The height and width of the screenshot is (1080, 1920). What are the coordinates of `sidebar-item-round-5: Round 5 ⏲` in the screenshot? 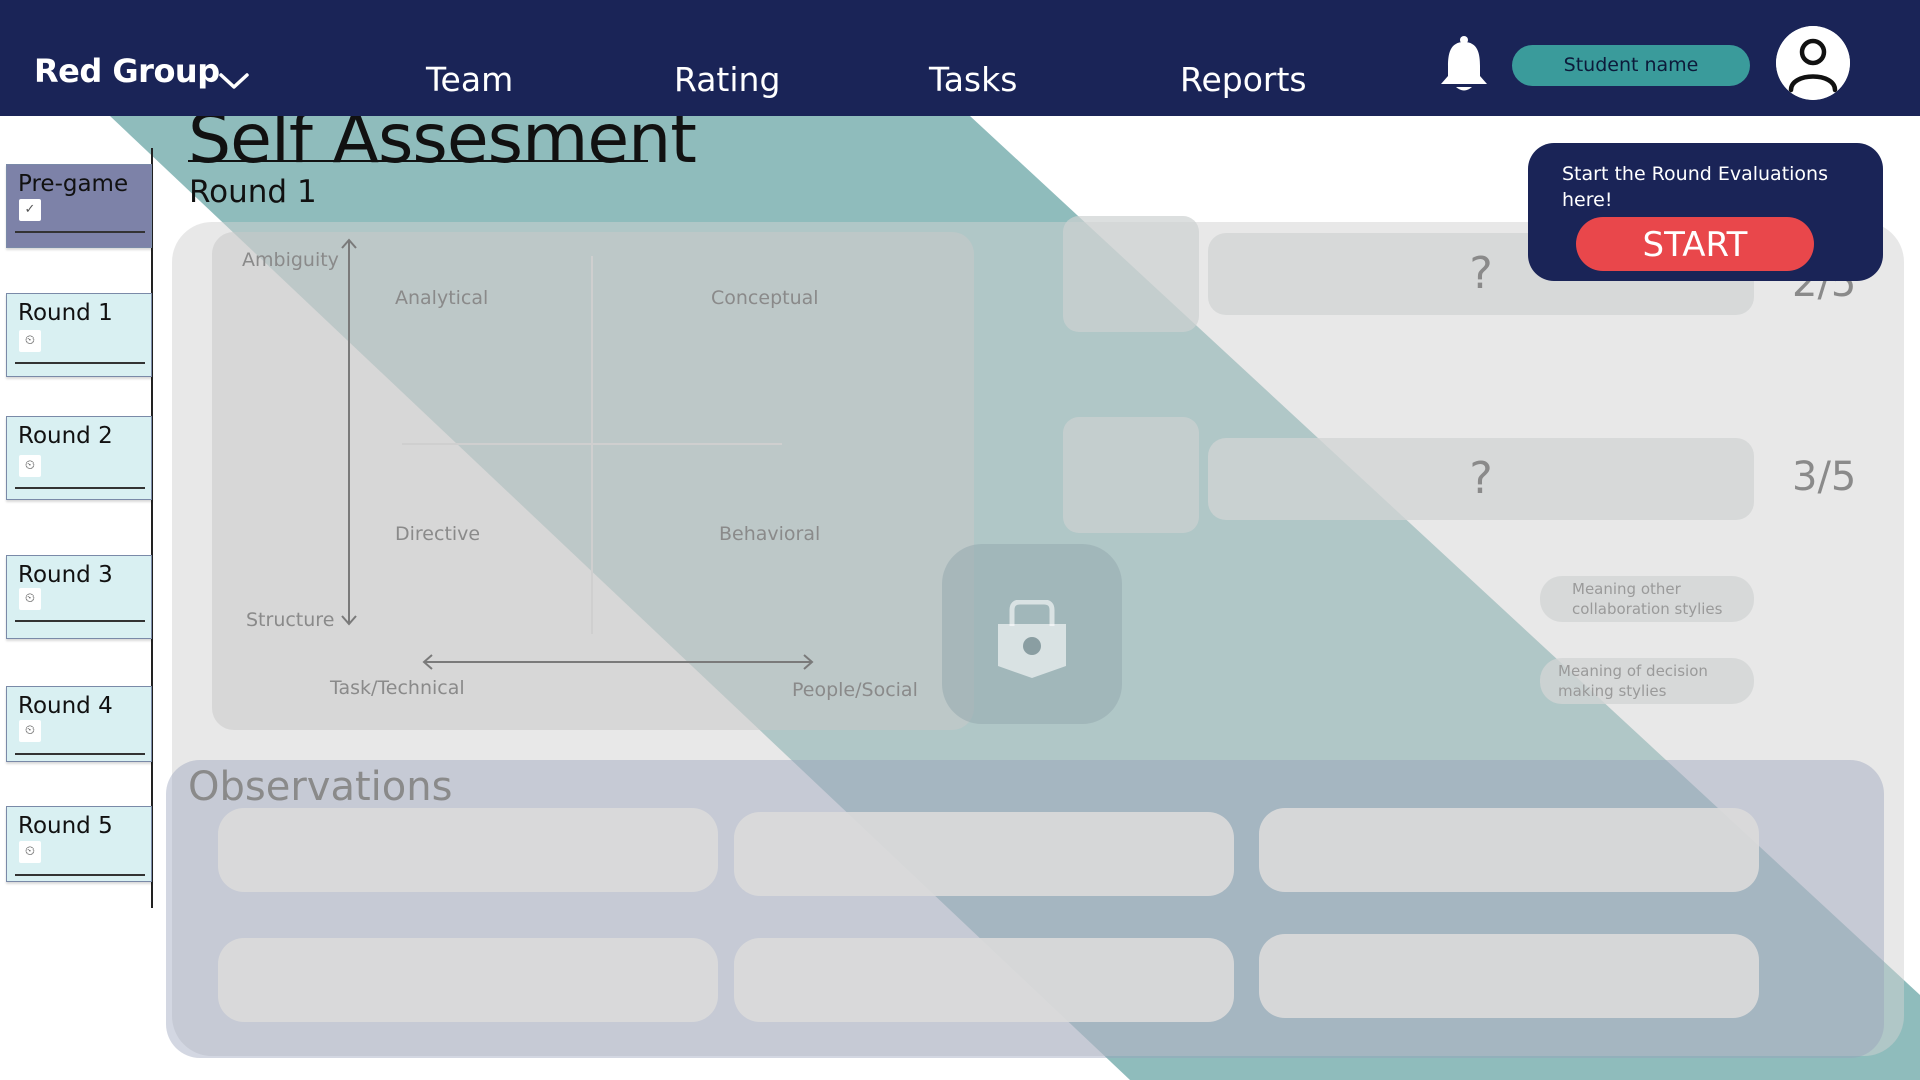 It's located at (79, 844).